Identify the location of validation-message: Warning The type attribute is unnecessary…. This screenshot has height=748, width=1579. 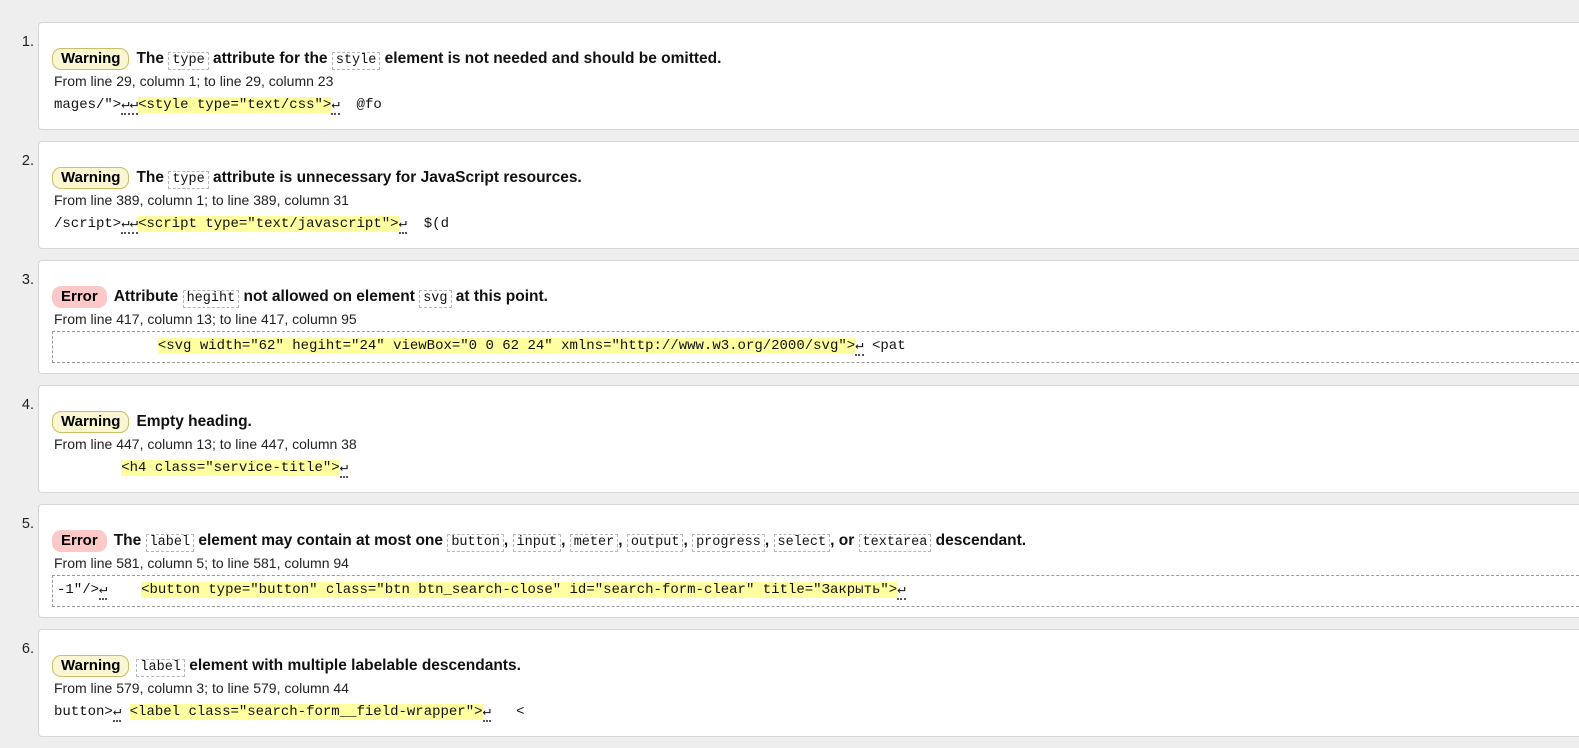
(789, 195).